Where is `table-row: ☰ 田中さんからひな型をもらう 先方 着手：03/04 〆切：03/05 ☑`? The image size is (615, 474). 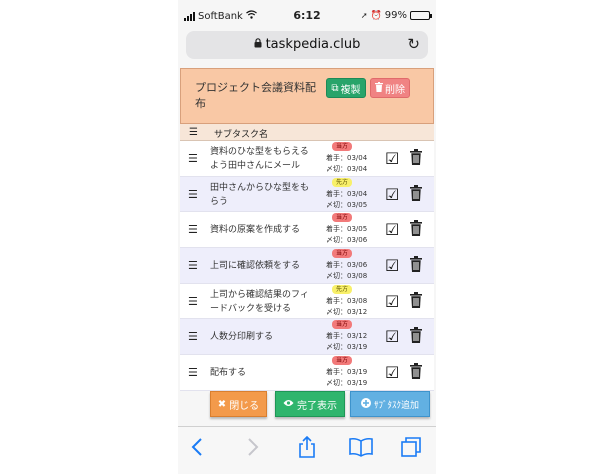
table-row: ☰ 田中さんからひな型をもらう 先方 着手：03/04 〆切：03/05 ☑ is located at coordinates (307, 194).